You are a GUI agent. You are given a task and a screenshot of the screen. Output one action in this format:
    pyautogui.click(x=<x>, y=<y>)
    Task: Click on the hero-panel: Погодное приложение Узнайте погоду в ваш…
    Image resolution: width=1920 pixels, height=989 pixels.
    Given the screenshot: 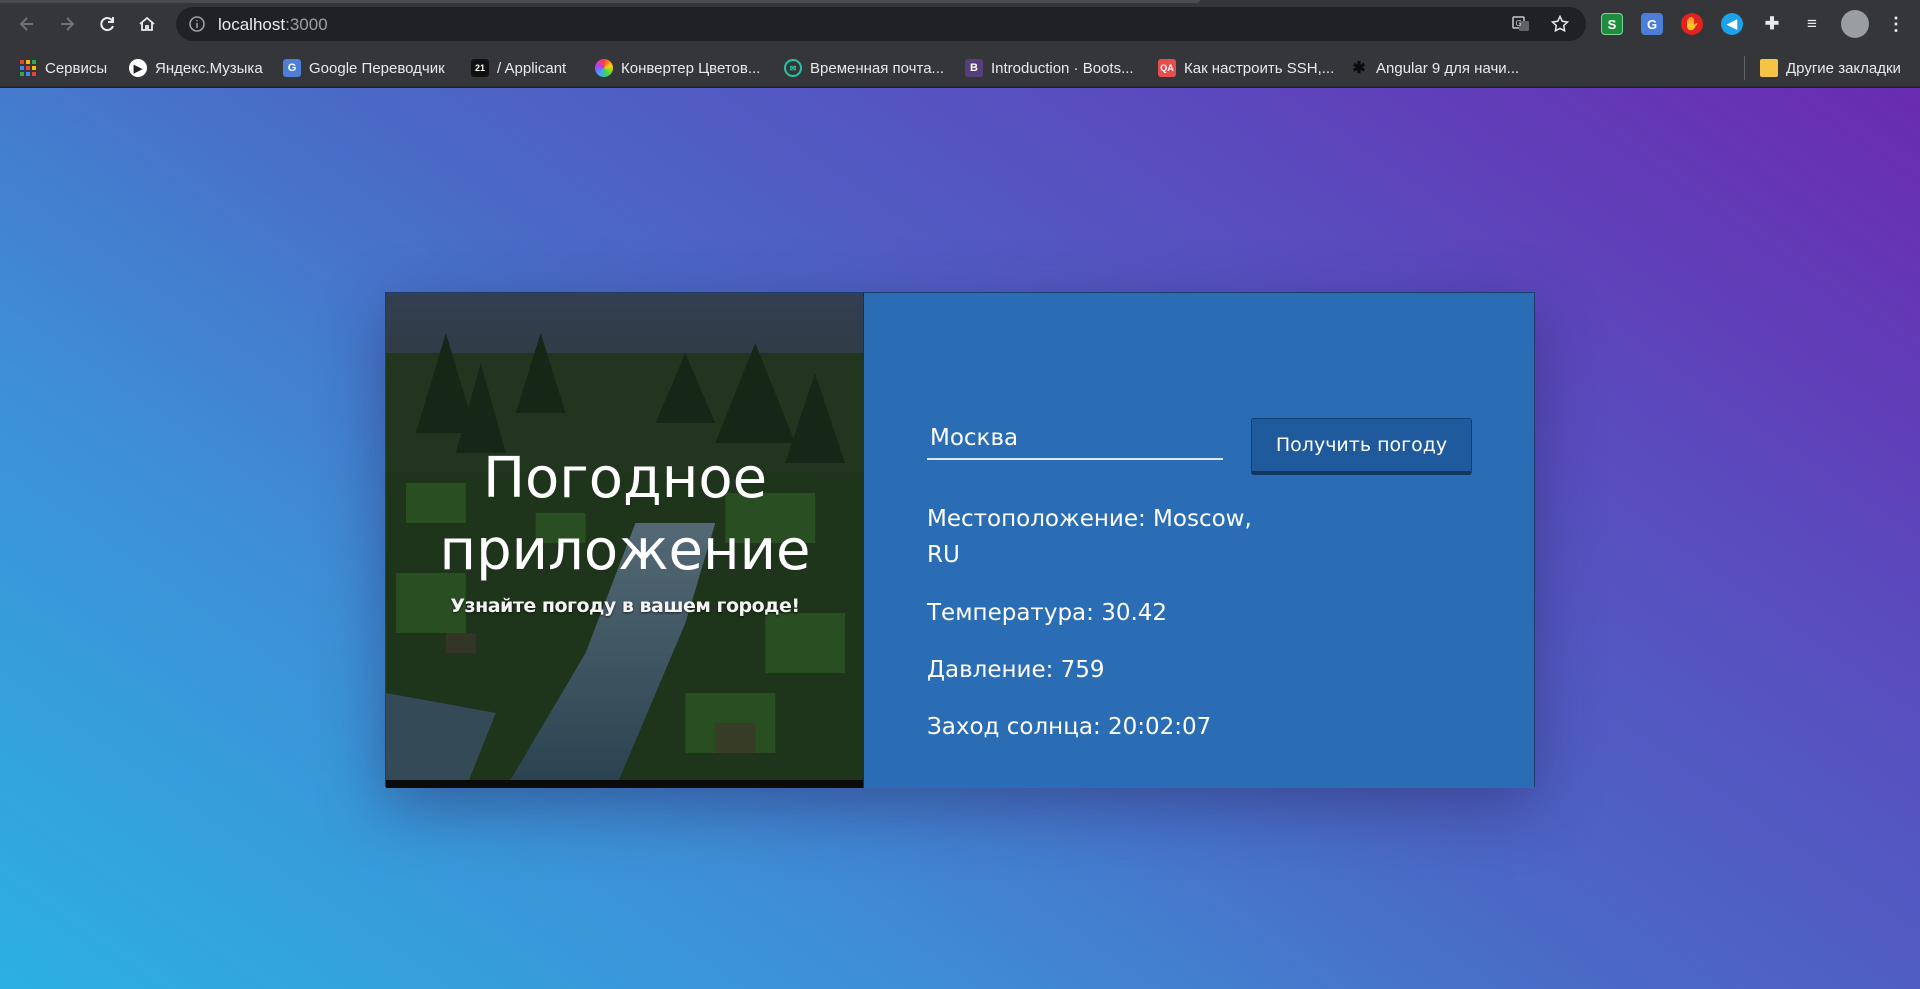 What is the action you would take?
    pyautogui.click(x=625, y=540)
    